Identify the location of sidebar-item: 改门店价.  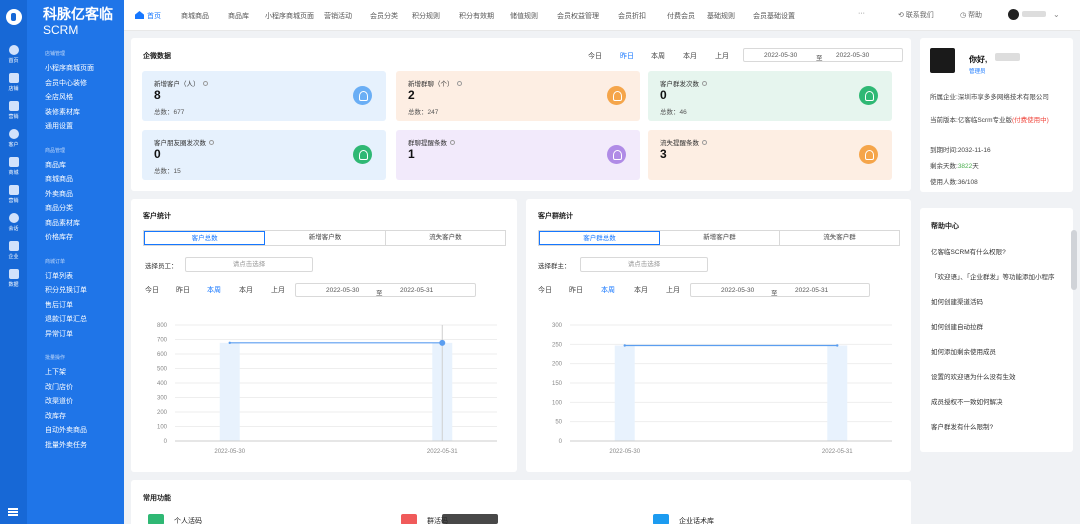
(84, 388).